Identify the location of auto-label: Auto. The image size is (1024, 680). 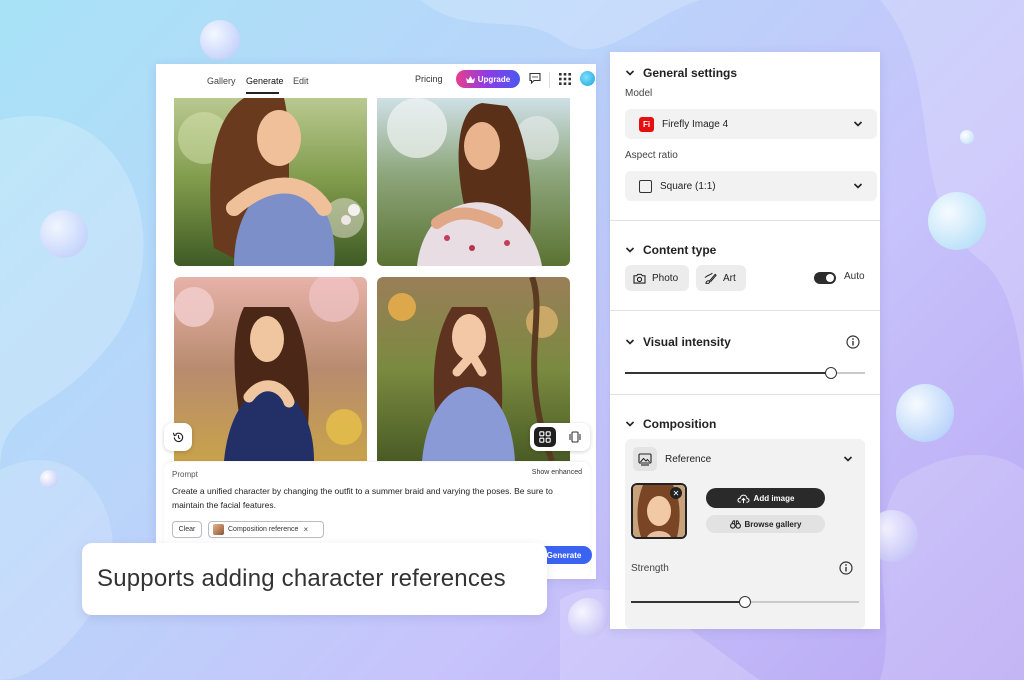
(854, 276).